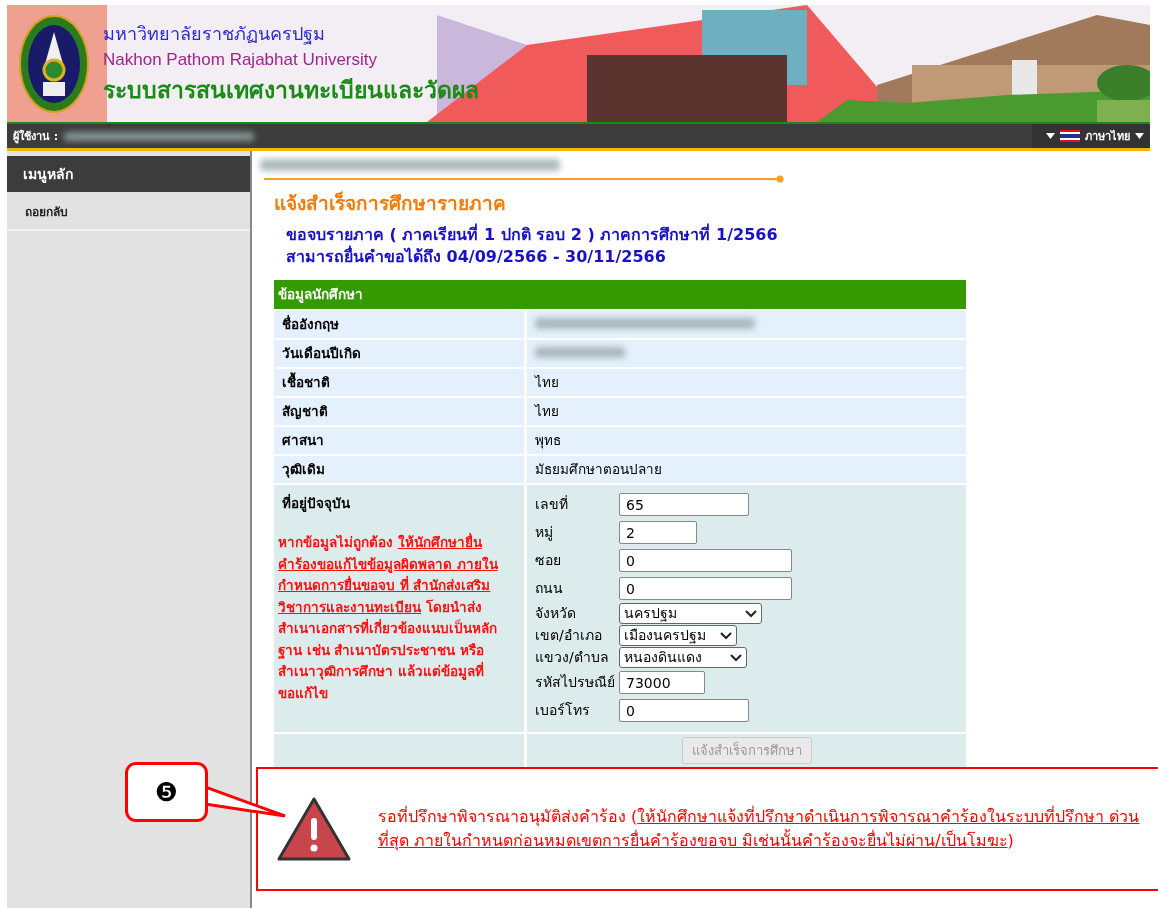 The image size is (1158, 908). What do you see at coordinates (569, 635) in the screenshot?
I see `field-label: เขต/อำเภอ` at bounding box center [569, 635].